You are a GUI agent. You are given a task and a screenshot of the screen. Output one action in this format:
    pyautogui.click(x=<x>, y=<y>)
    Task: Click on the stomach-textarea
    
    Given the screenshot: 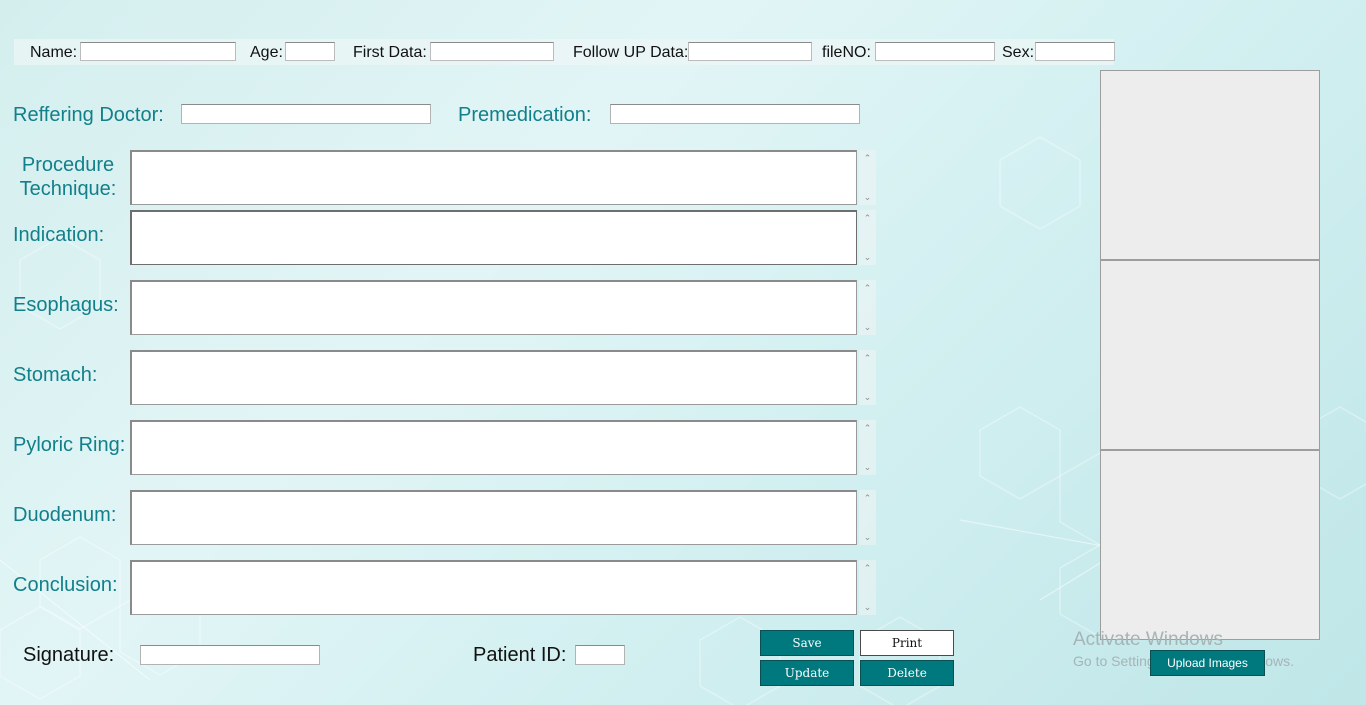 What is the action you would take?
    pyautogui.click(x=493, y=377)
    